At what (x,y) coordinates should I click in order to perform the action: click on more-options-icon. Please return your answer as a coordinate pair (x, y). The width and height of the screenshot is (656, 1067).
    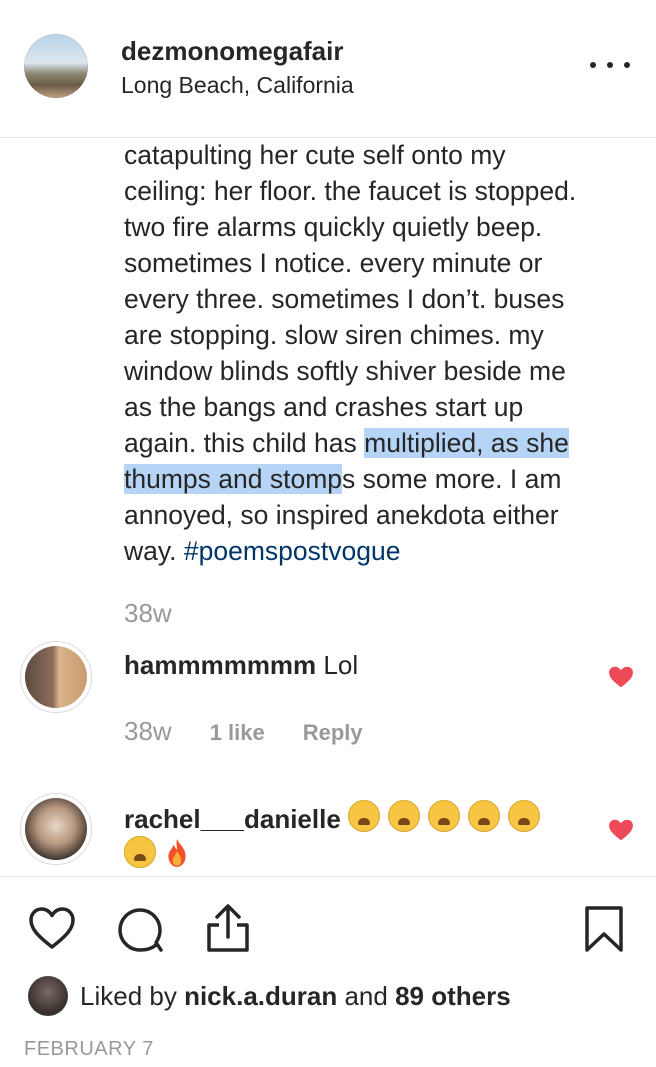
    Looking at the image, I should click on (610, 65).